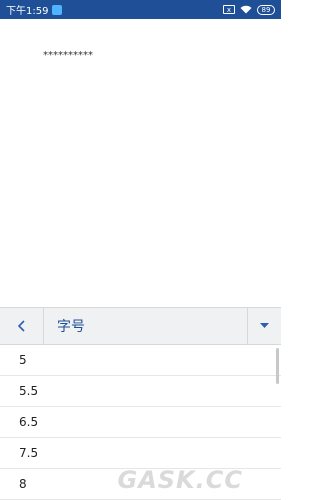 The width and height of the screenshot is (320, 500). I want to click on watermark-logo: GASK.CC, so click(180, 480).